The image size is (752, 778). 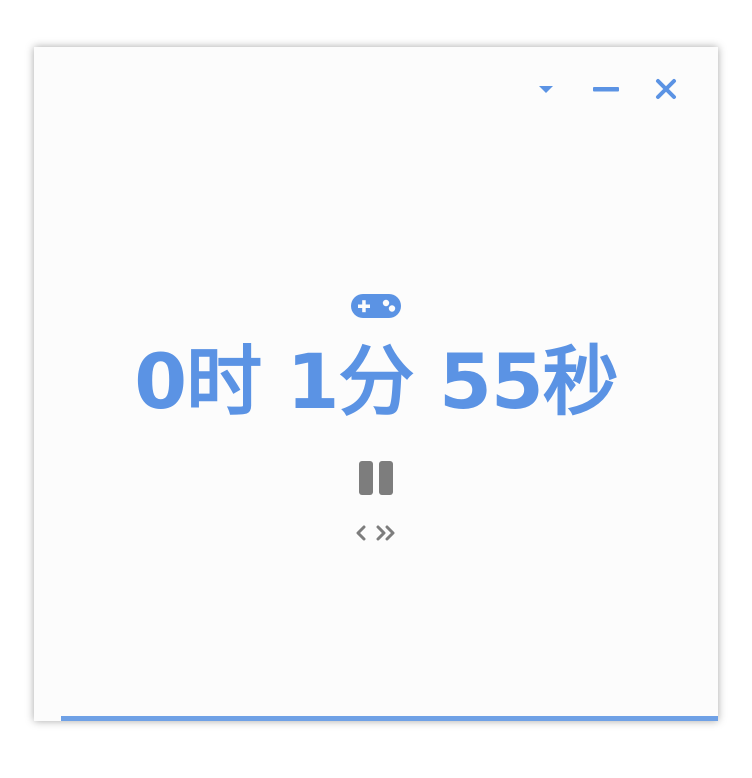 I want to click on double-chevron-right-icon, so click(x=385, y=533).